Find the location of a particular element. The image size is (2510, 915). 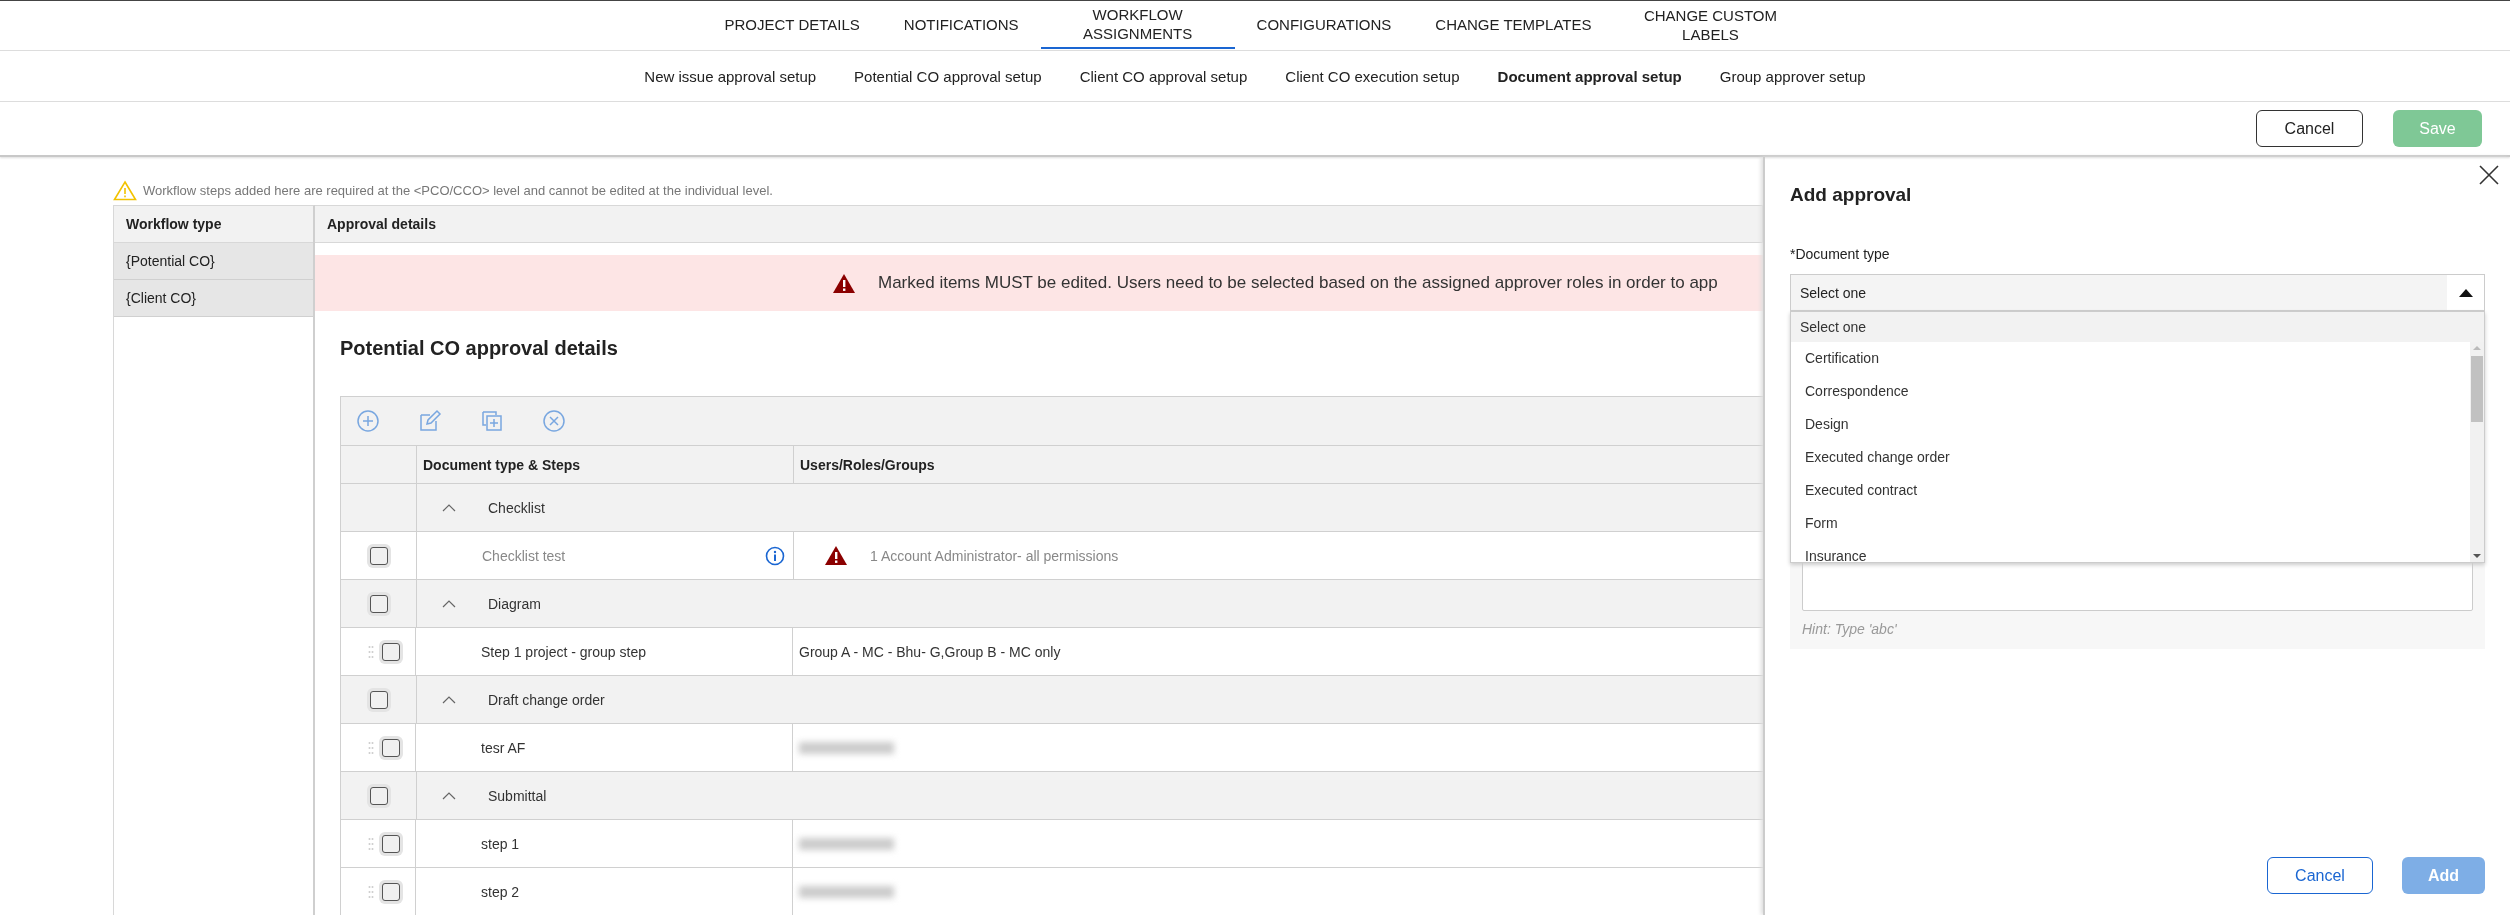

dropdown-option: Form is located at coordinates (2130, 523).